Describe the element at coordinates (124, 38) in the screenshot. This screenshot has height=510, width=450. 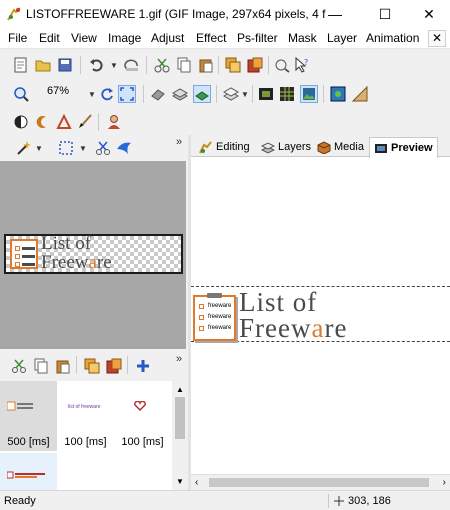
I see `menu-image: Image` at that location.